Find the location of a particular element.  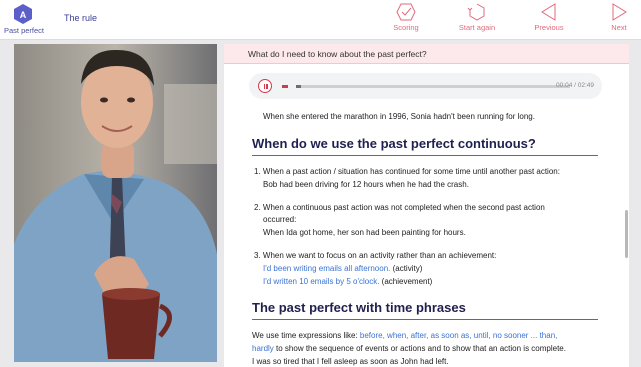

section-heading-time-phrases: The past perfect with time phrases is located at coordinates (359, 307).